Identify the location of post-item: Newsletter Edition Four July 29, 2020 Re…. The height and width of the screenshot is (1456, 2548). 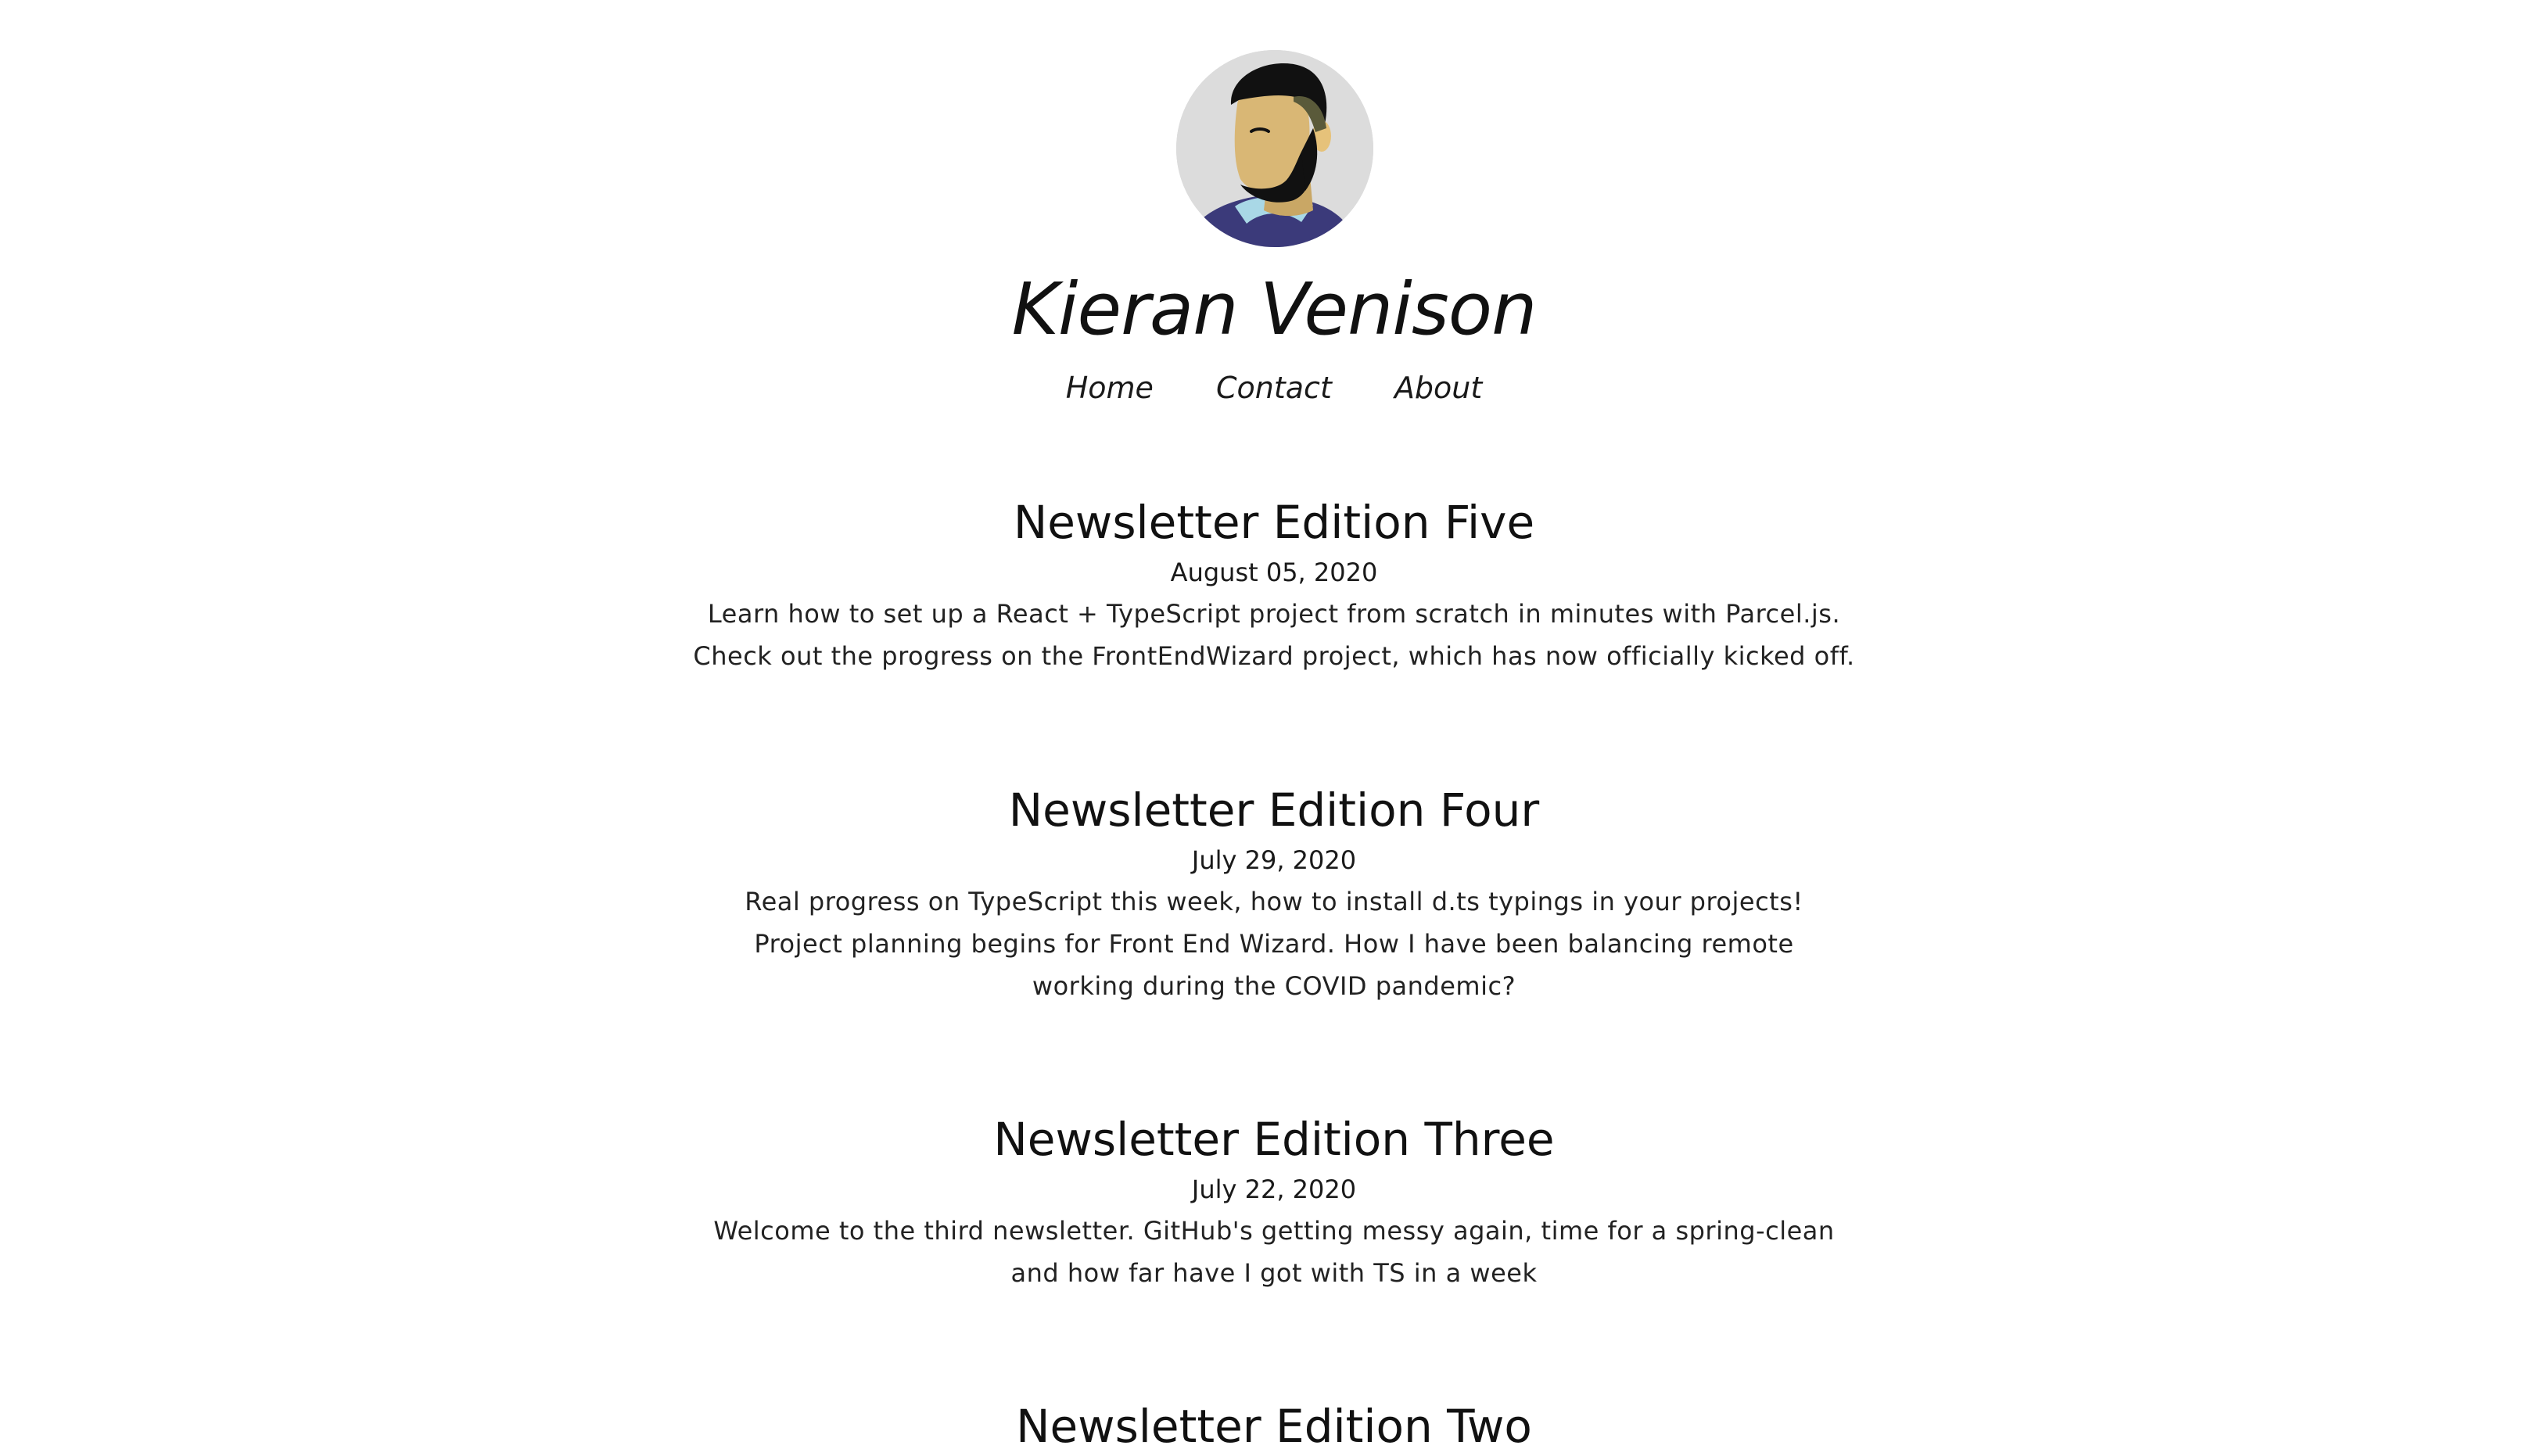
(1274, 893).